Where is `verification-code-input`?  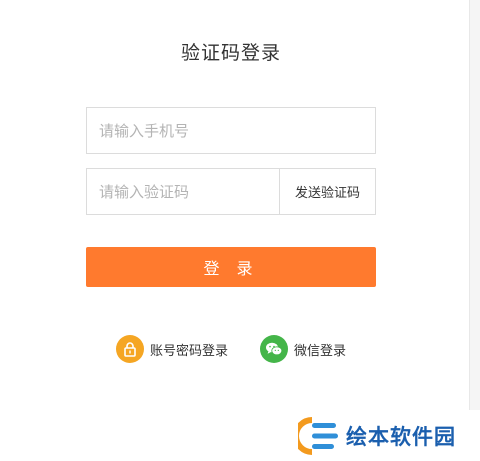 verification-code-input is located at coordinates (183, 191).